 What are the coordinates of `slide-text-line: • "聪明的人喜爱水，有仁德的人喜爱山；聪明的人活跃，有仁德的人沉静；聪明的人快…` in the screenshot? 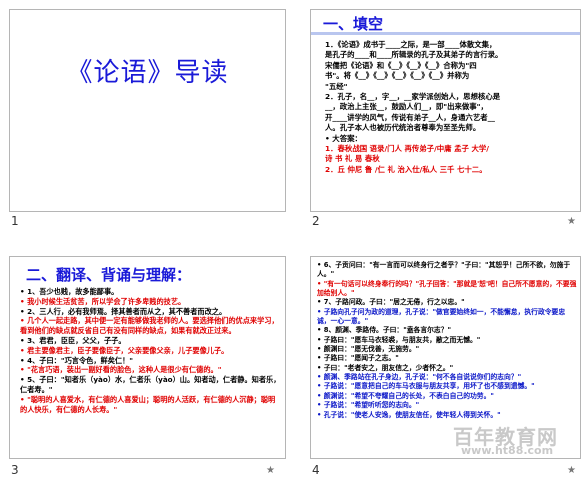 It's located at (148, 404).